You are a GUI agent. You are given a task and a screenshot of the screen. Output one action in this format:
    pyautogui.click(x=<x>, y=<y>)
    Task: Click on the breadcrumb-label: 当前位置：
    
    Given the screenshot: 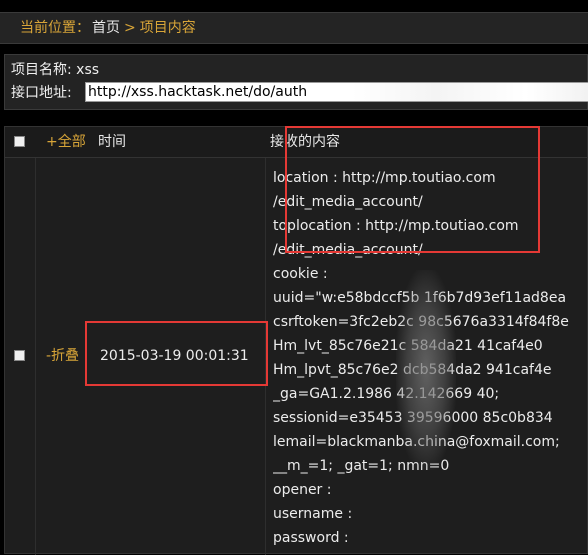 What is the action you would take?
    pyautogui.click(x=55, y=28)
    